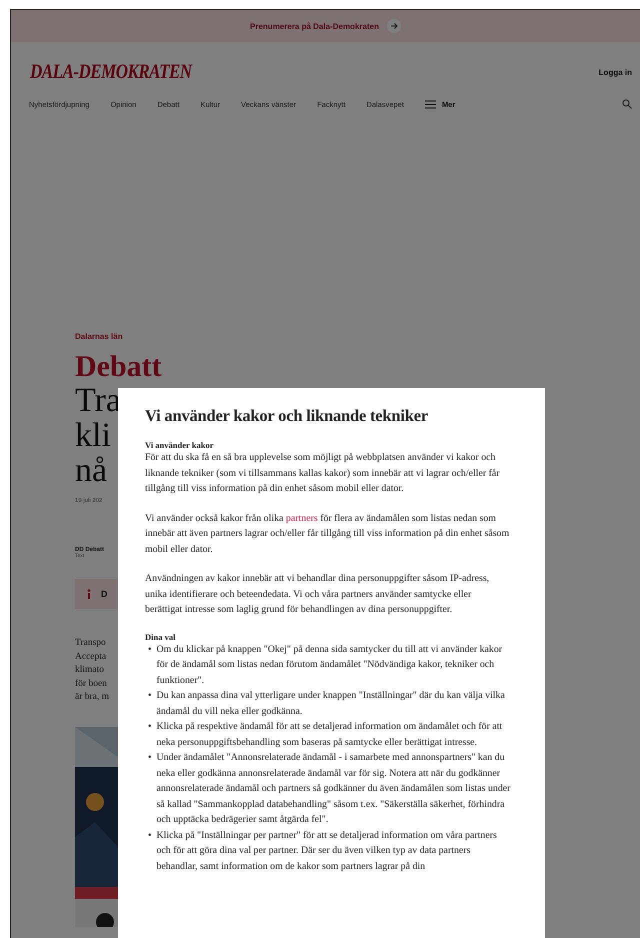 The height and width of the screenshot is (938, 640). What do you see at coordinates (327, 851) in the screenshot?
I see `bullet-item: Klicka på "Inställningar per partner" för att se detaljerad information om våra partners och för att göra dina val per partner. Där ser du även vilken typ av data partners behandlar, samt information om de kakor som partners lagrar på din` at bounding box center [327, 851].